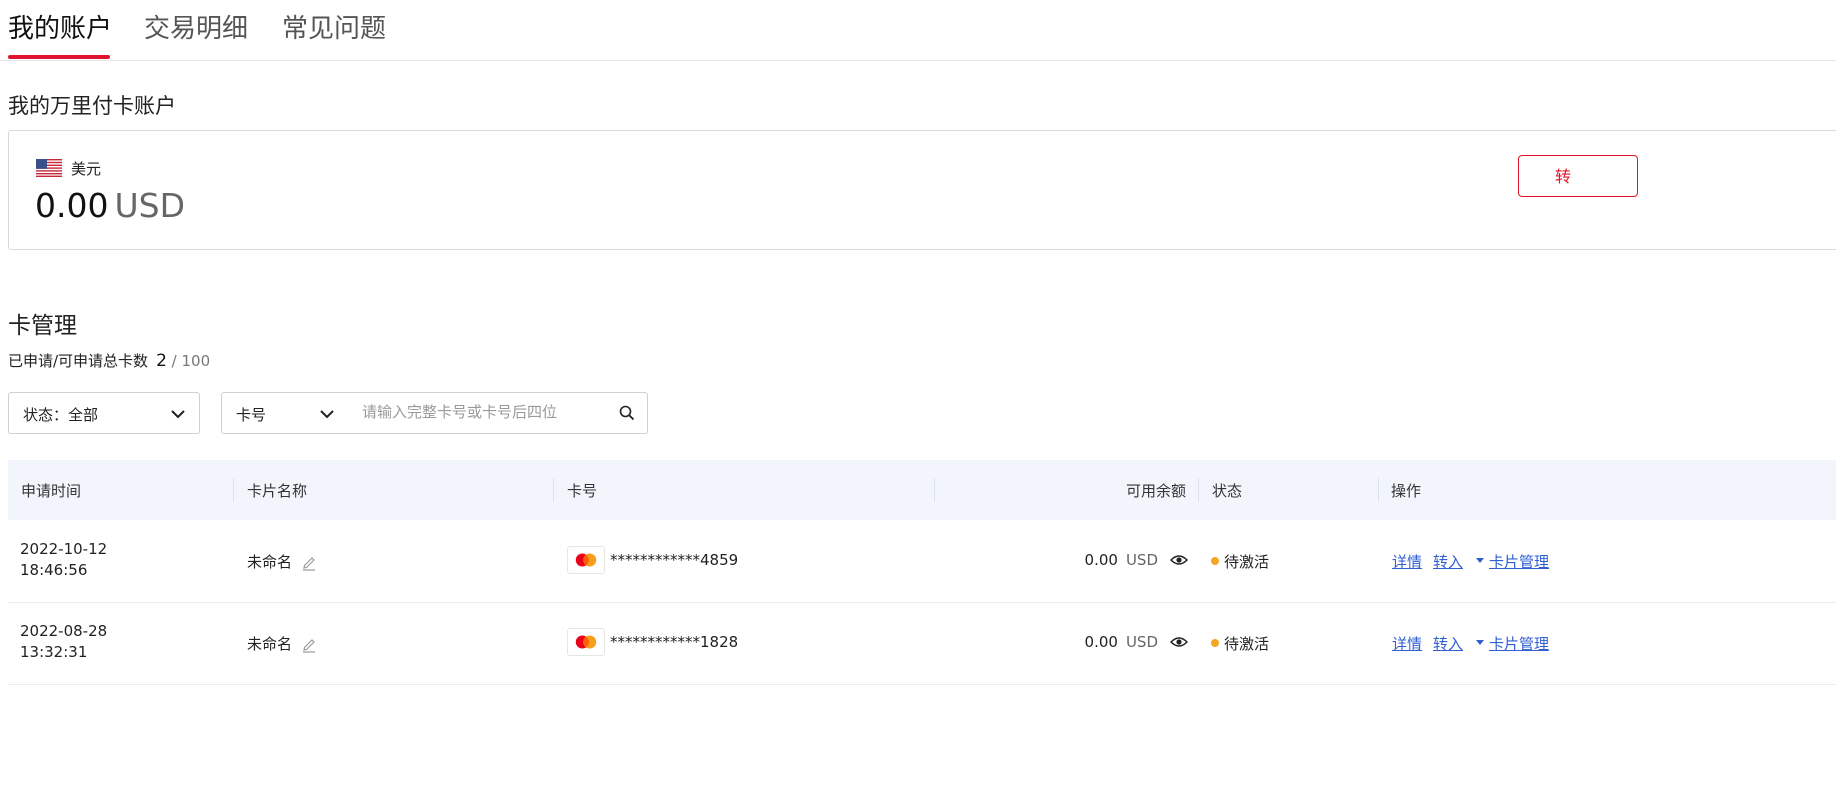 This screenshot has height=799, width=1836. What do you see at coordinates (42, 326) in the screenshot?
I see `card-management-title: 卡管理` at bounding box center [42, 326].